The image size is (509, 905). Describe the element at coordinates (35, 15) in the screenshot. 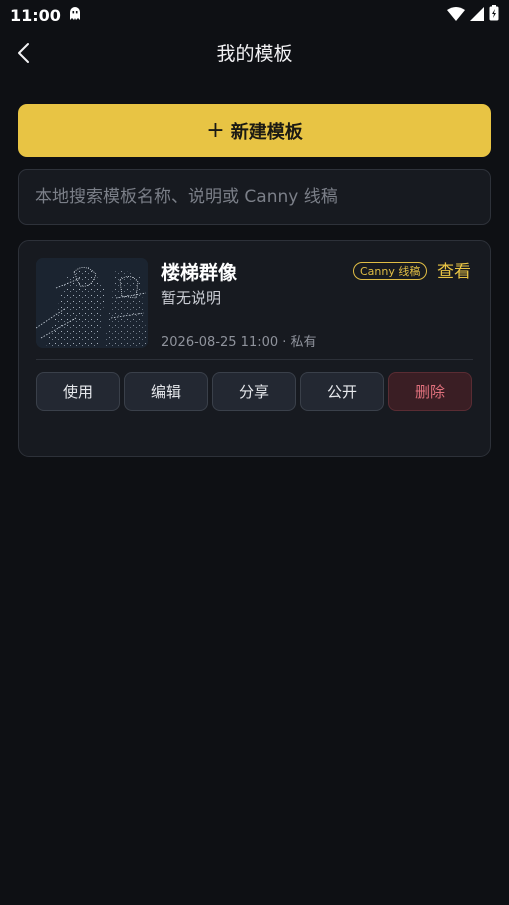

I see `status-time: 11:00` at that location.